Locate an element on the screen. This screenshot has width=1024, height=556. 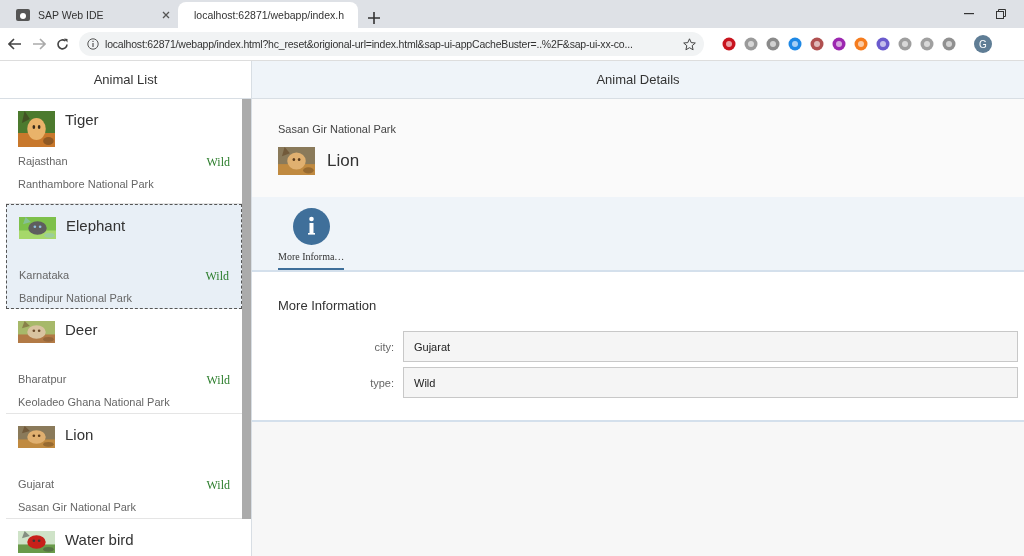
item-park: Bandipur National Park is located at coordinates (76, 298).